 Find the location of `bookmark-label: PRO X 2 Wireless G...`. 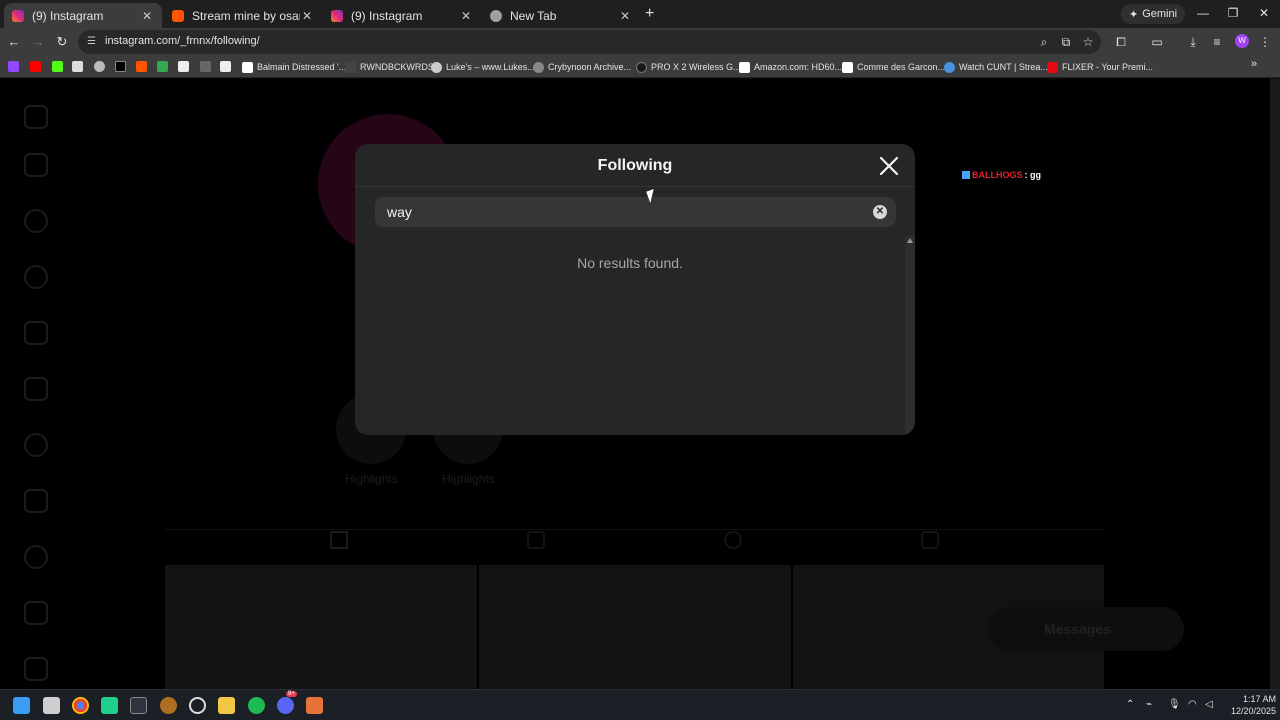

bookmark-label: PRO X 2 Wireless G... is located at coordinates (696, 67).